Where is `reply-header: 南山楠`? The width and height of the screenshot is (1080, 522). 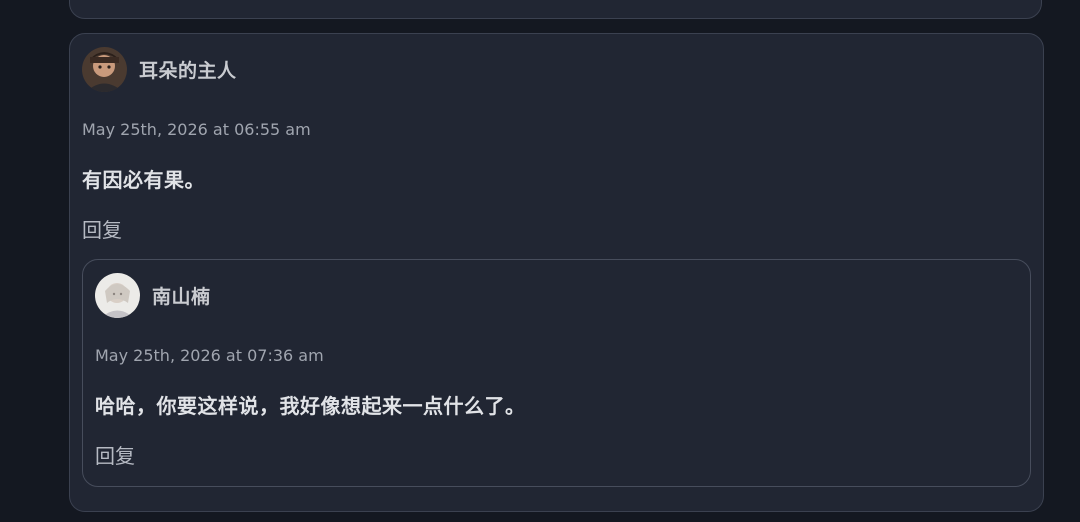 reply-header: 南山楠 is located at coordinates (153, 295).